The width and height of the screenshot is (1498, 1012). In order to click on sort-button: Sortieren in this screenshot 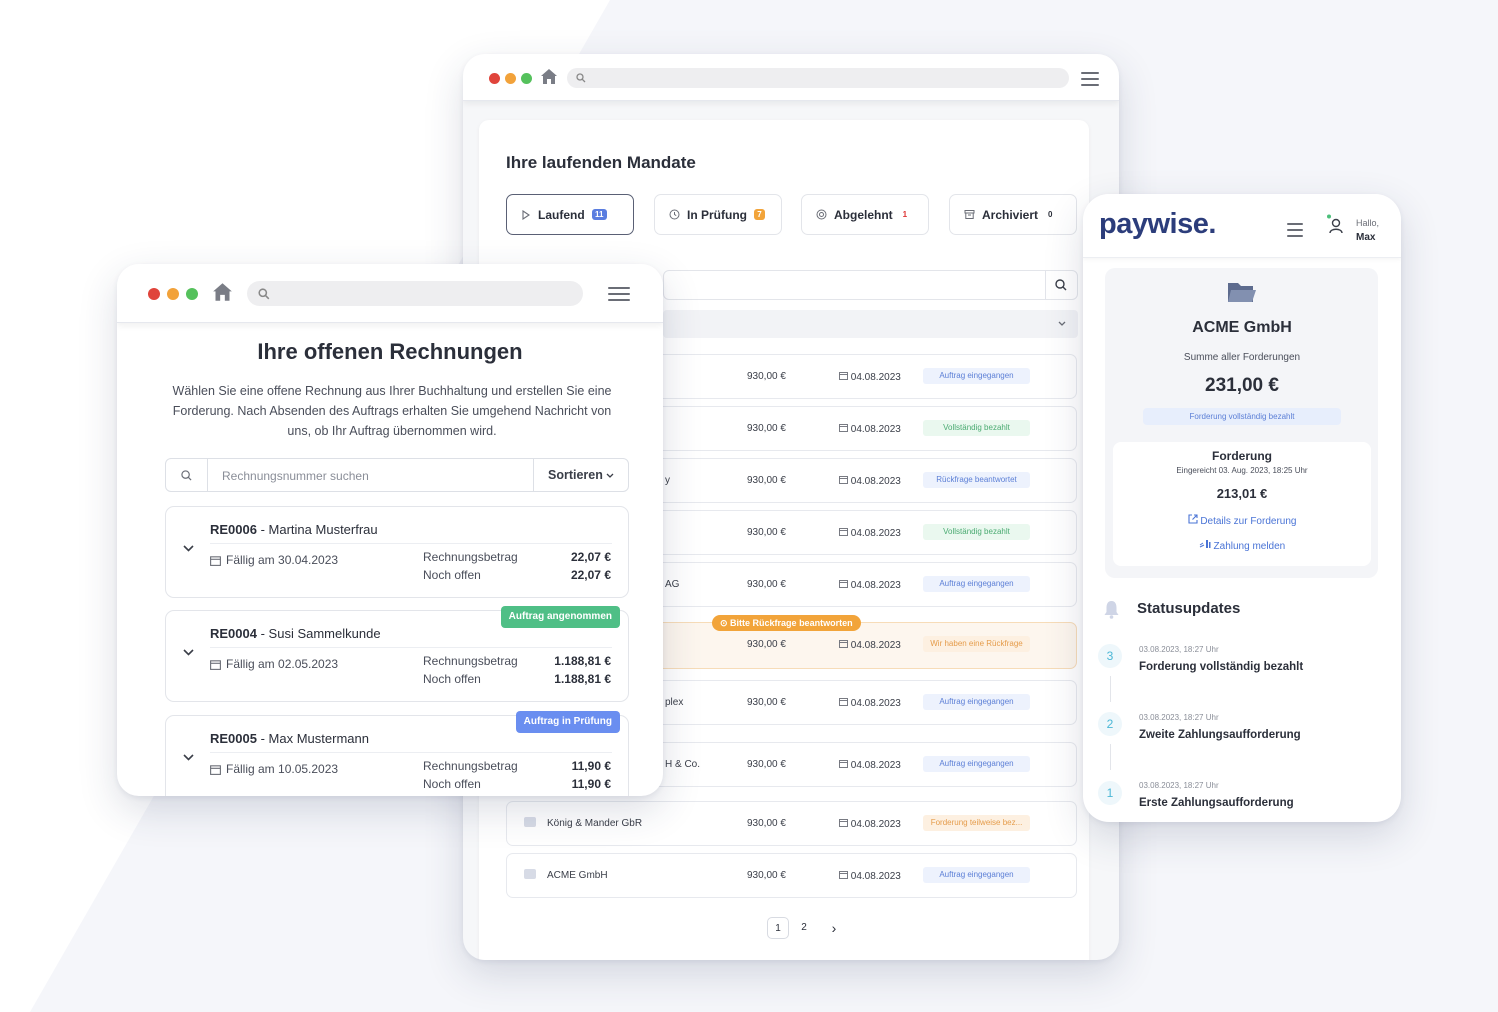, I will do `click(581, 475)`.